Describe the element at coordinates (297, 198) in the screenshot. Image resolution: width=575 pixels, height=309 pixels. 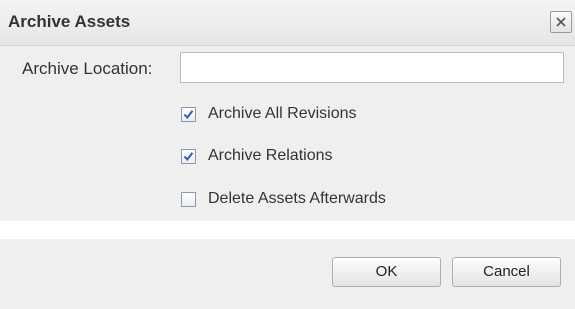
I see `delete-assets-afterwards-label: Delete Assets Afterwards` at that location.